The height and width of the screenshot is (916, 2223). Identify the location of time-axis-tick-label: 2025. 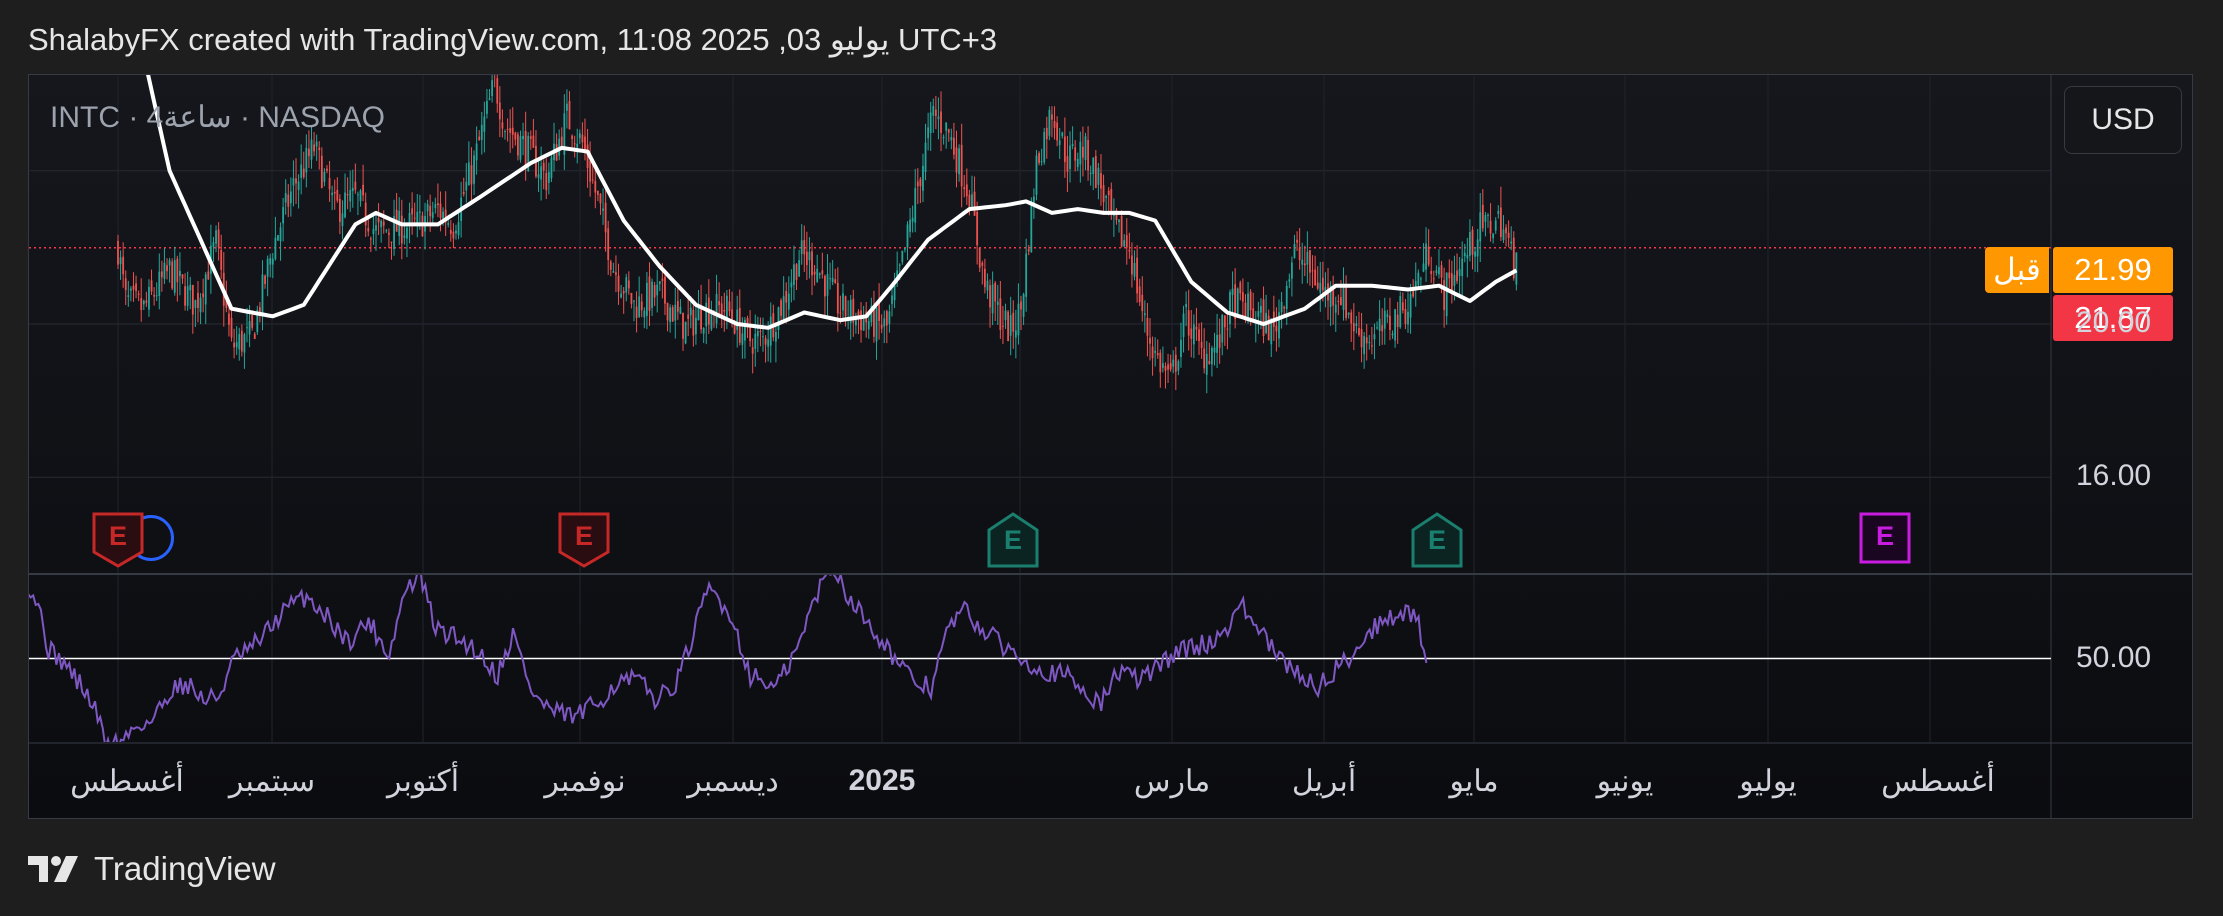
(882, 780).